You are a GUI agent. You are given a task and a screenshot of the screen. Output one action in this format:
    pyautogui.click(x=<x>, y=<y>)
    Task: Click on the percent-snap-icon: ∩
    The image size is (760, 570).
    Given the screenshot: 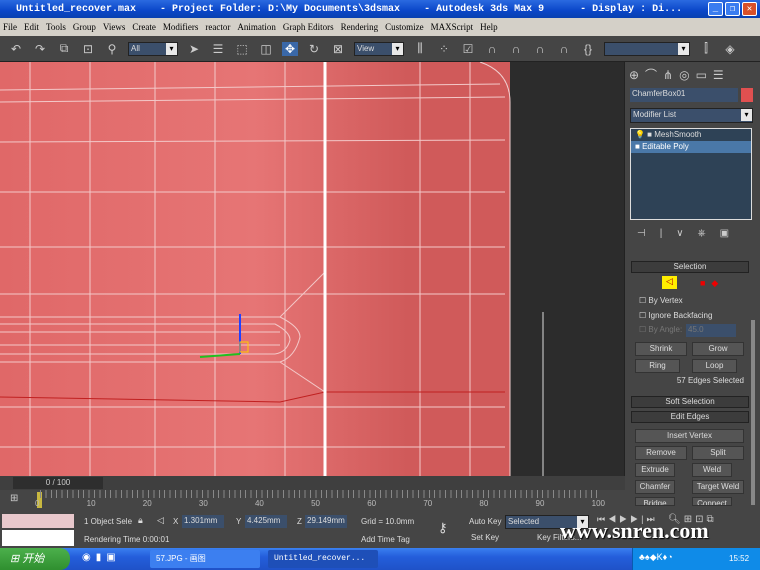 What is the action you would take?
    pyautogui.click(x=516, y=49)
    